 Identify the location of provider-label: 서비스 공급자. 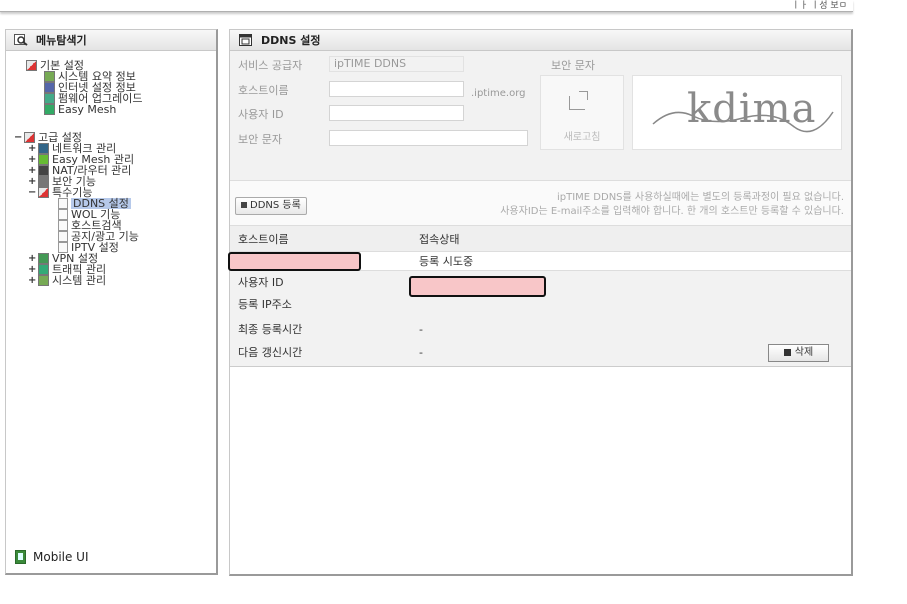
(270, 65).